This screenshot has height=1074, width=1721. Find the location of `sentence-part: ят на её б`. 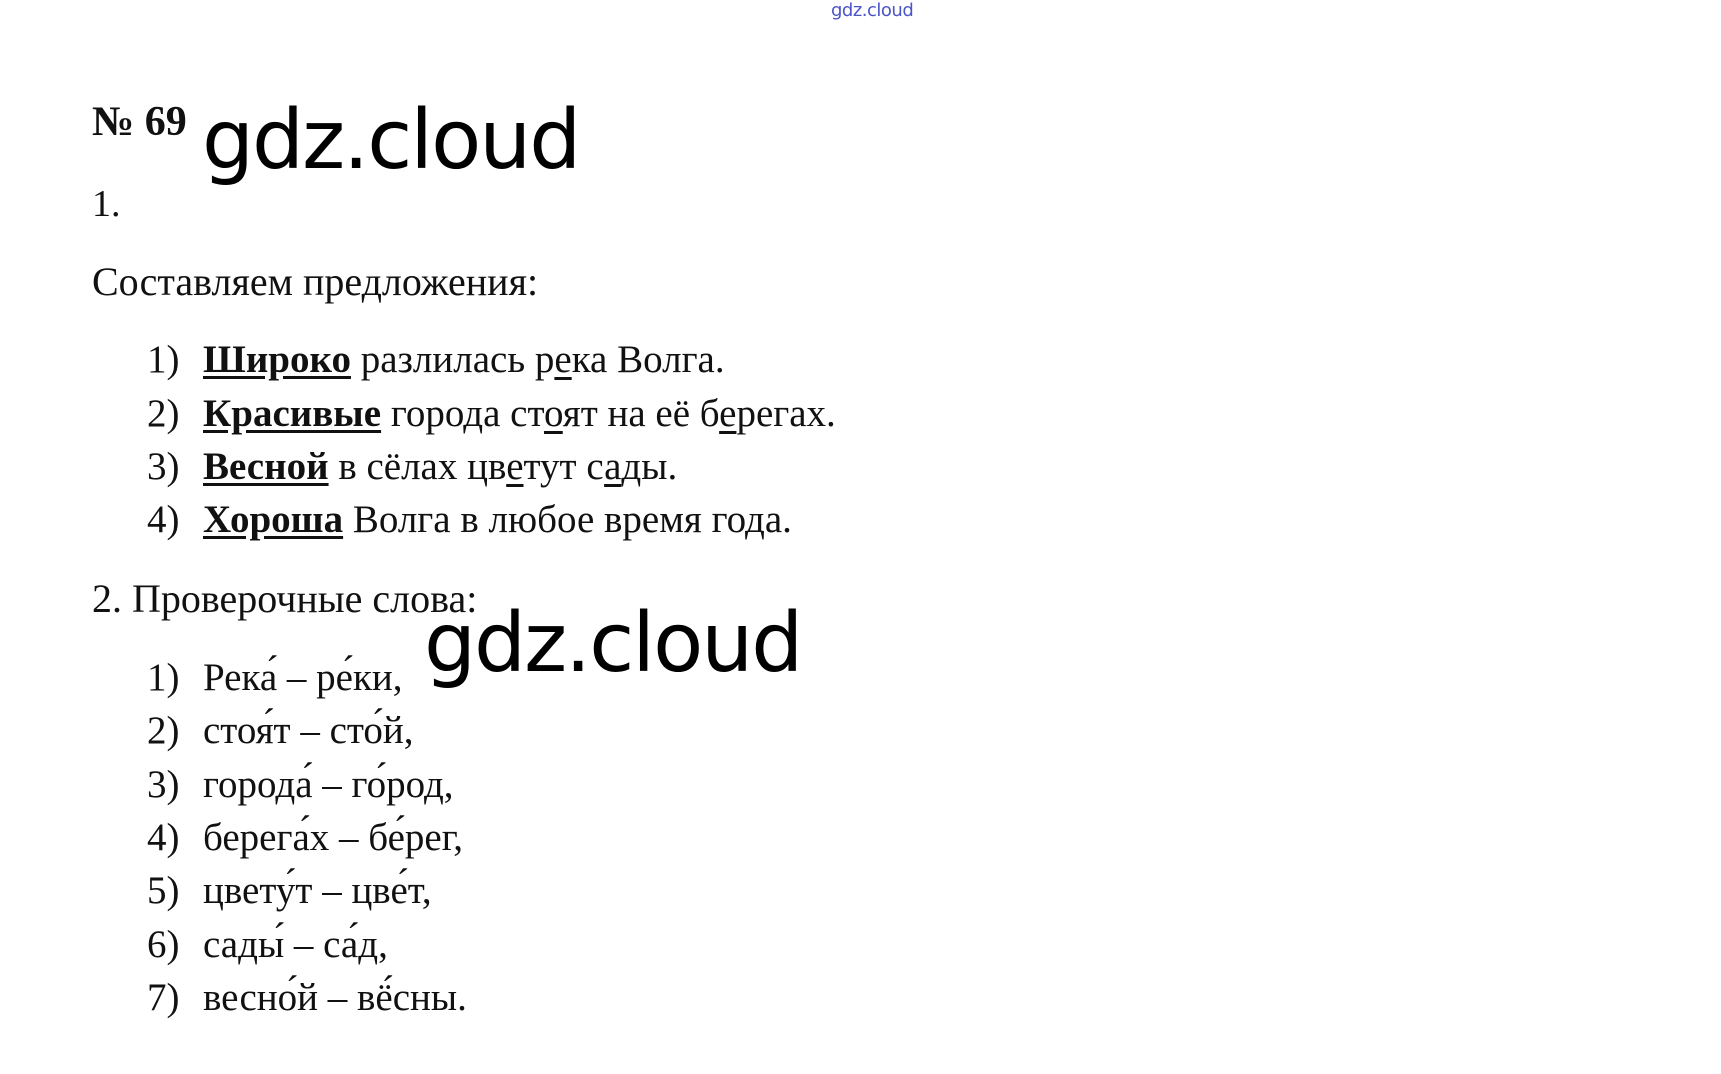

sentence-part: ят на её б is located at coordinates (641, 413).